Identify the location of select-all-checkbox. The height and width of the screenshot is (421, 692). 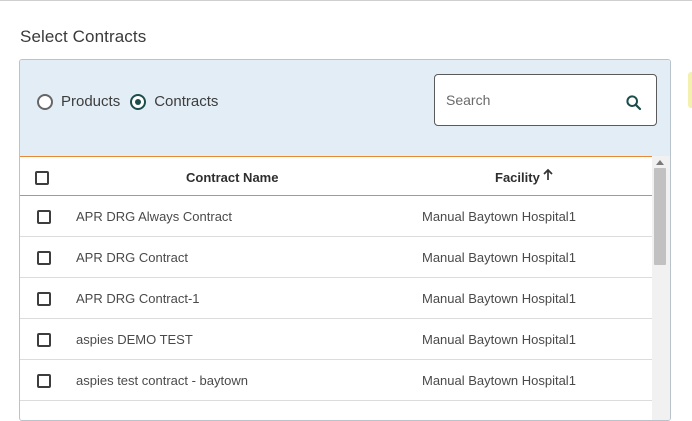
(42, 178).